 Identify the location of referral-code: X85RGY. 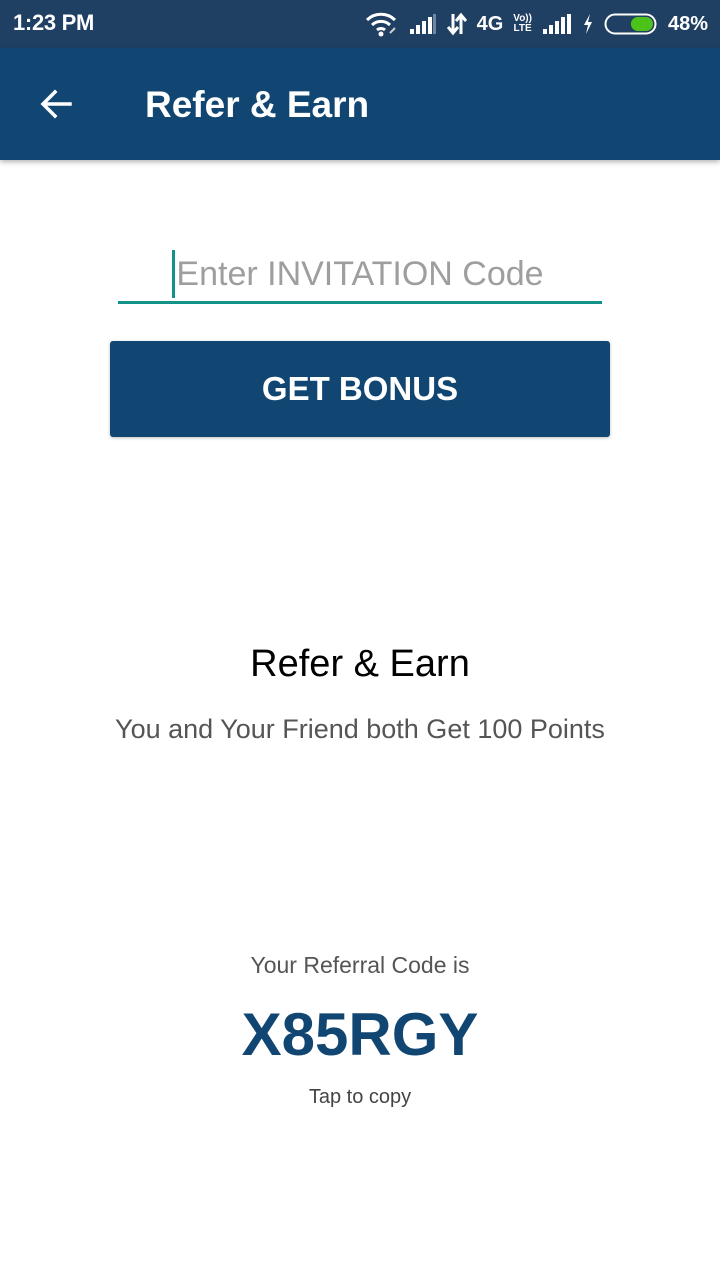
(360, 1034).